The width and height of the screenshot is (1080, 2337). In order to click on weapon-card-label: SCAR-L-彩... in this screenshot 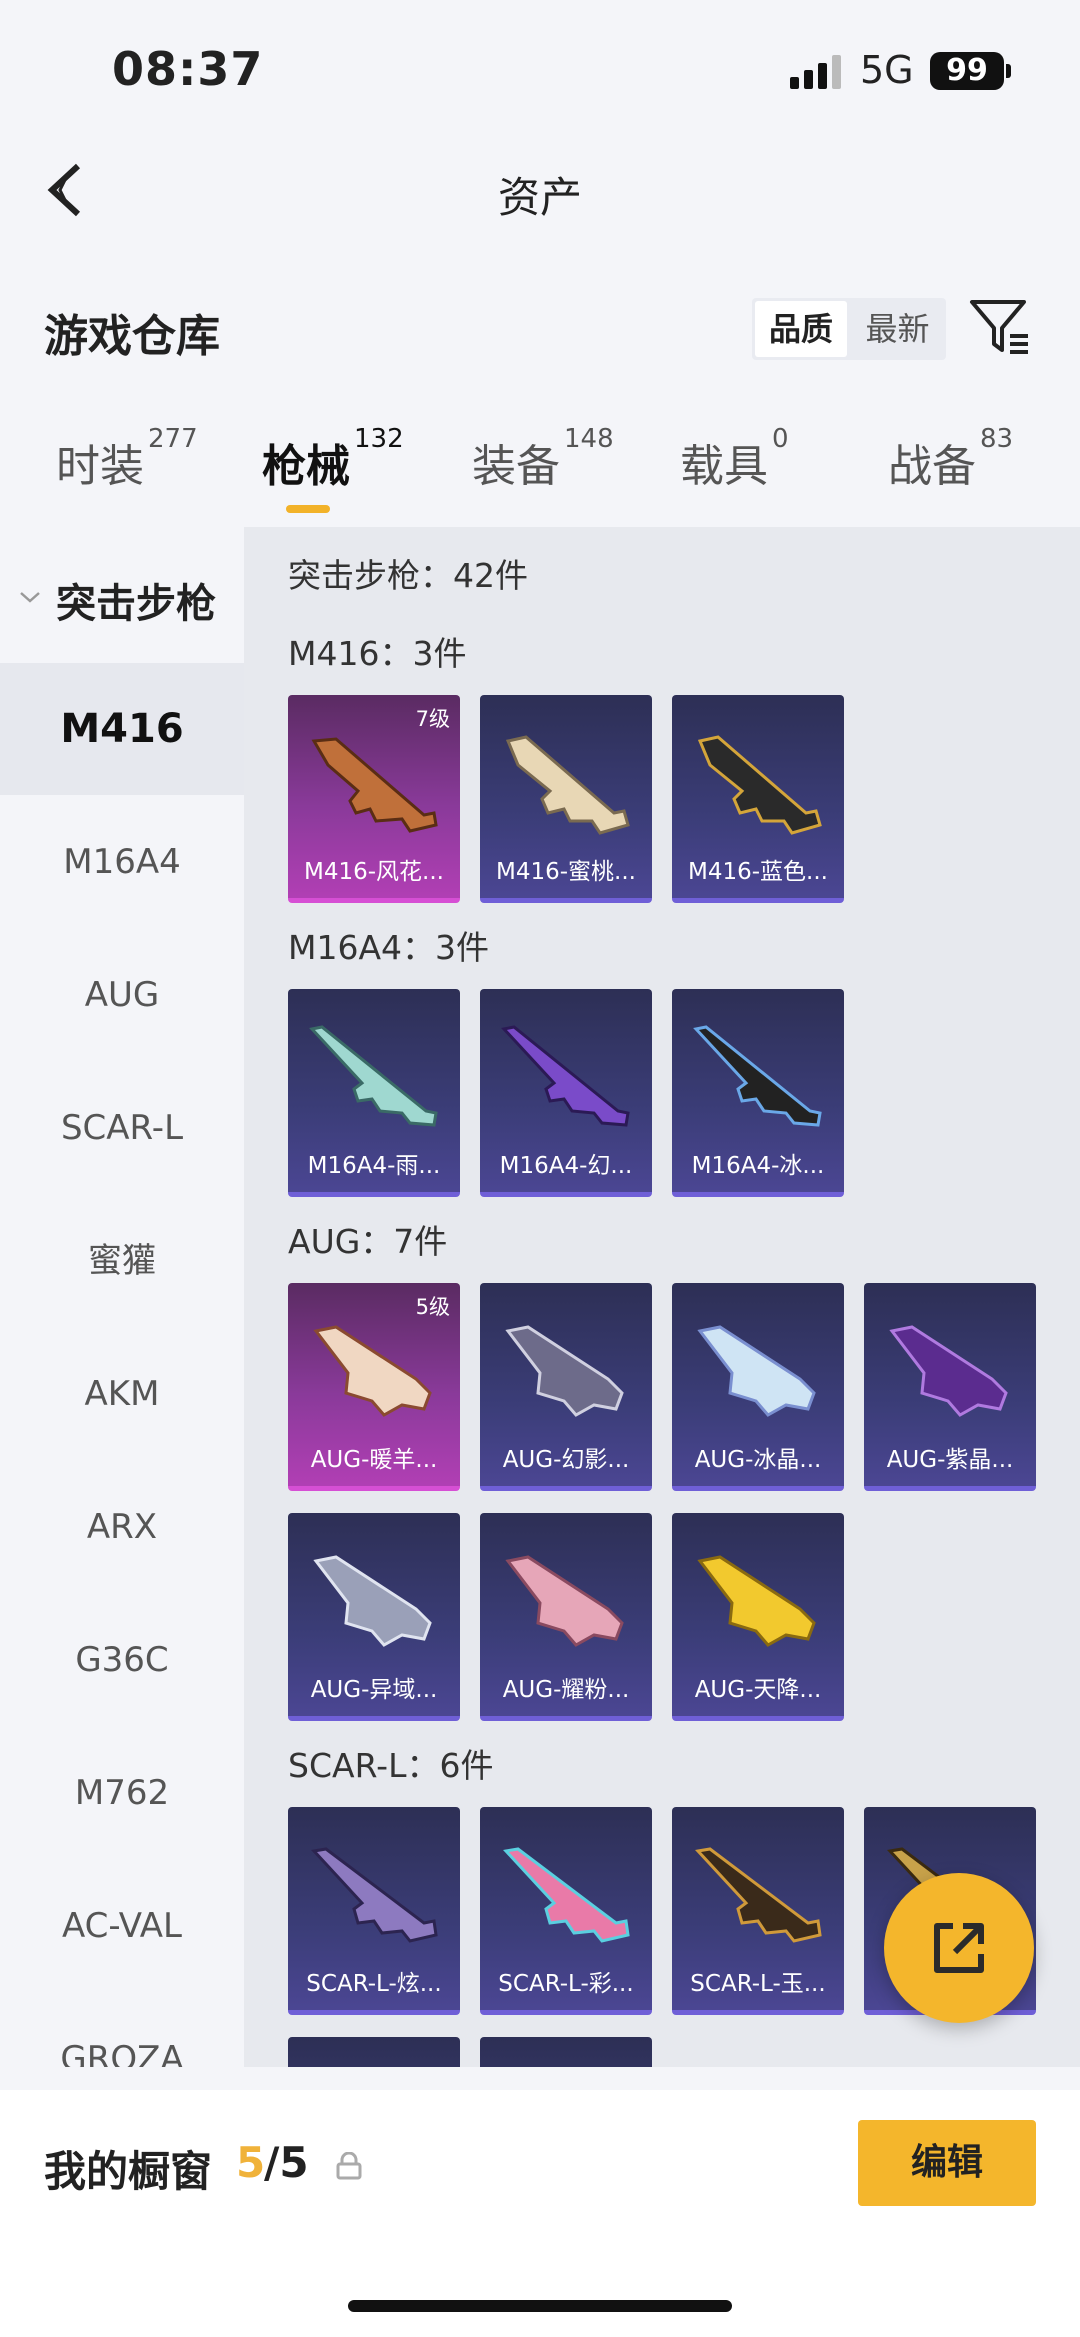, I will do `click(566, 1984)`.